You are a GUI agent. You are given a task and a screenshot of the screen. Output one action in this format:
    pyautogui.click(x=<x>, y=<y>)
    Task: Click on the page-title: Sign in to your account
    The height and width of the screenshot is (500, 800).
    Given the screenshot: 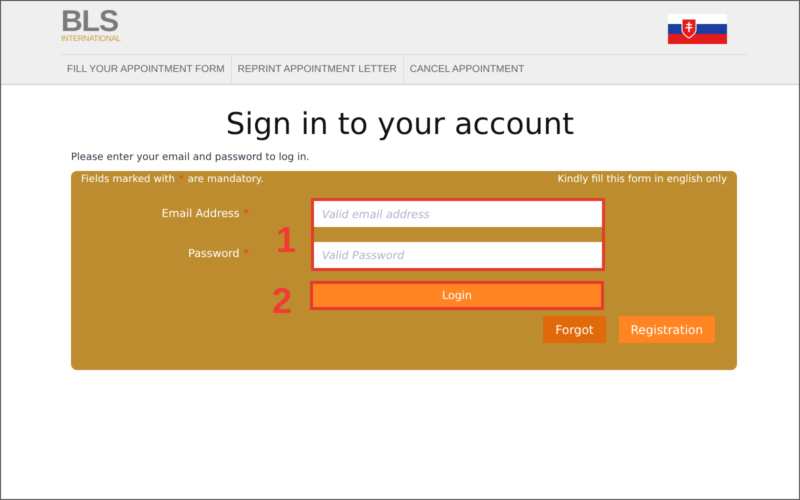 What is the action you would take?
    pyautogui.click(x=400, y=124)
    